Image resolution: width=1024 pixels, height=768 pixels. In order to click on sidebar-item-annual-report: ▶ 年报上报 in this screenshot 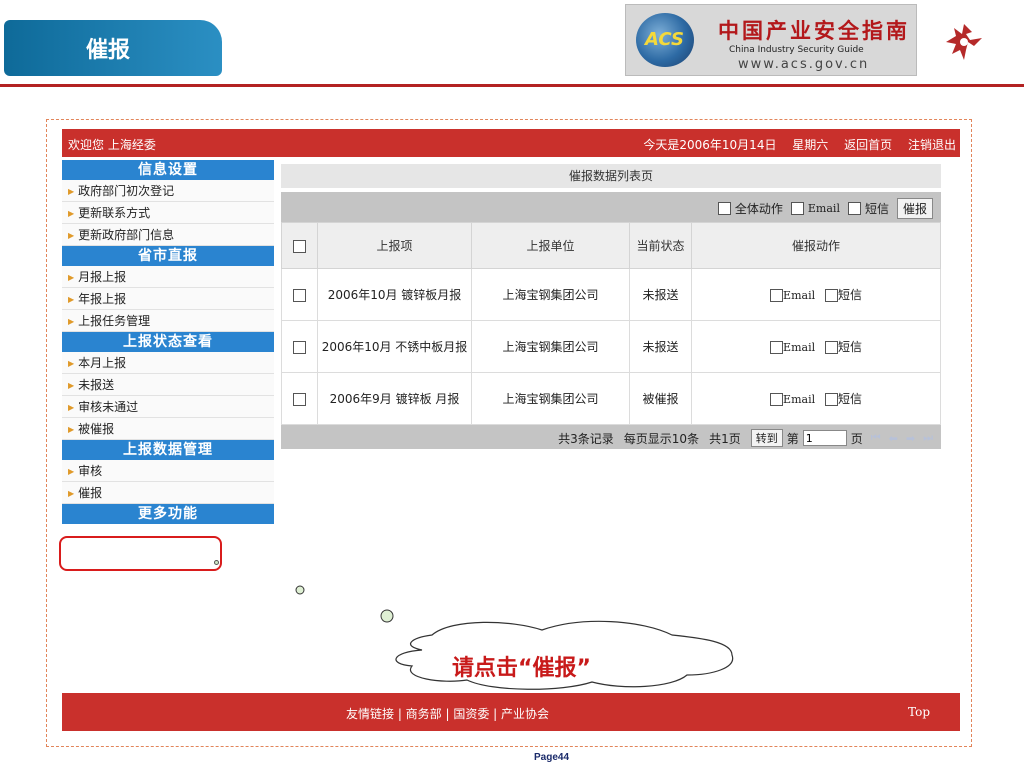, I will do `click(168, 299)`.